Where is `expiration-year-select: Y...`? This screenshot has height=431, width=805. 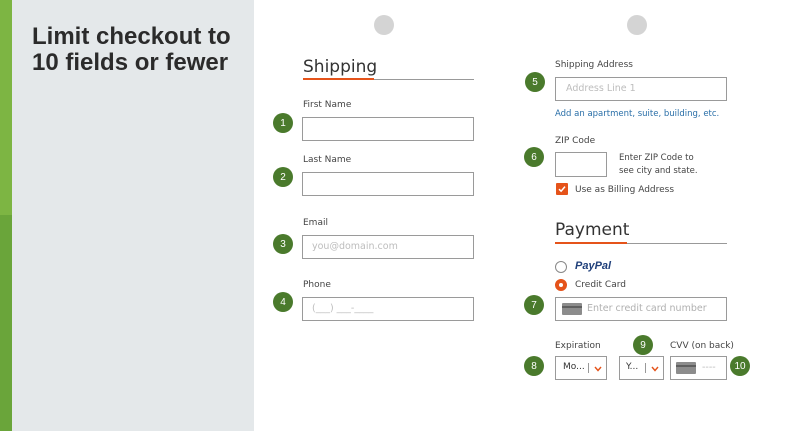
expiration-year-select: Y... is located at coordinates (641, 368).